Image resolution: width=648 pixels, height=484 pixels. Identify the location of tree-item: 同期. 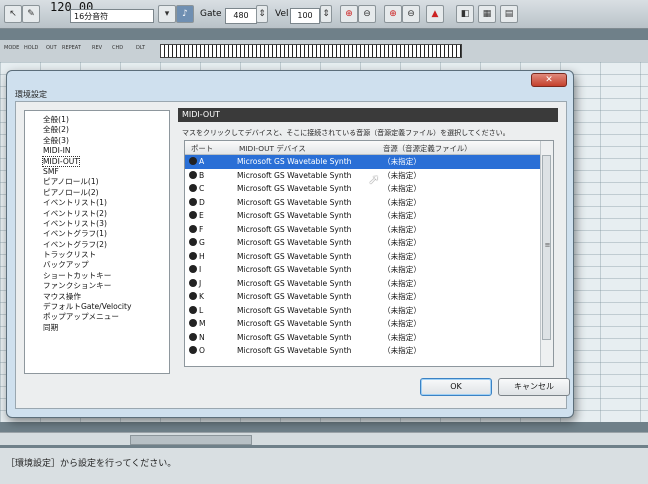
(97, 328).